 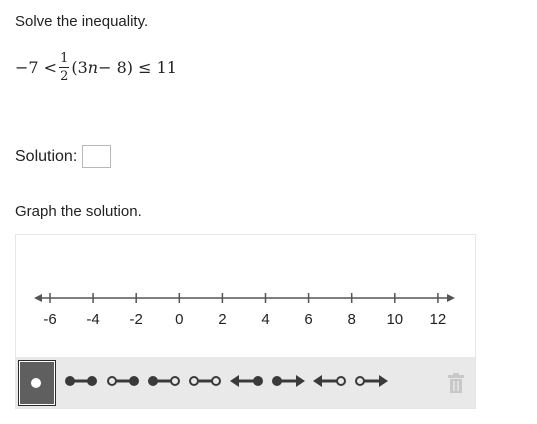 I want to click on graph-toolbar, so click(x=245, y=382).